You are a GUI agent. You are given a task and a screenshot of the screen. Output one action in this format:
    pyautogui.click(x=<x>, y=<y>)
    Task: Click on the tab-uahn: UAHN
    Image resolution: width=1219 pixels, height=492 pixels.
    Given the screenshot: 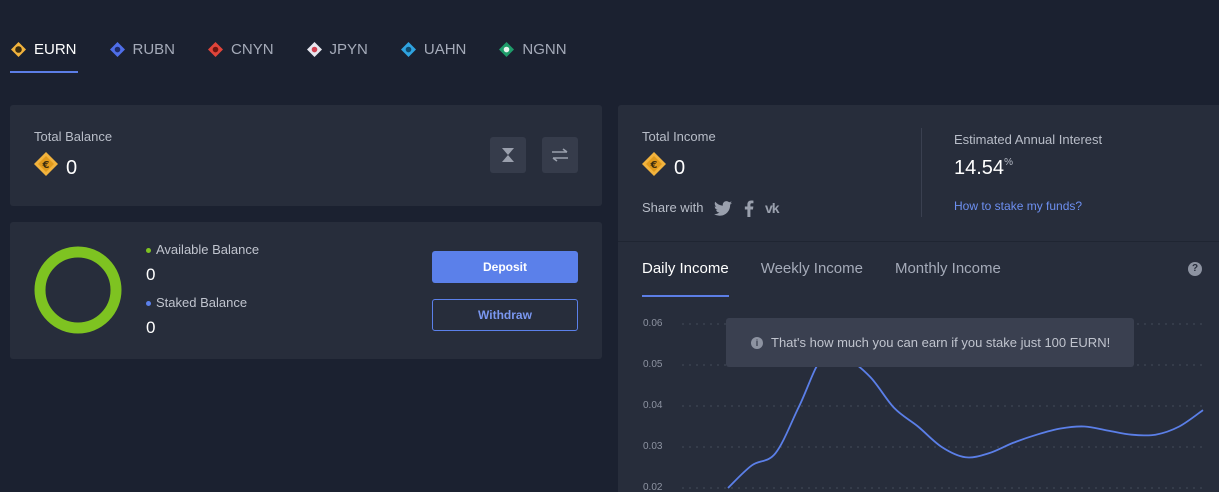 What is the action you would take?
    pyautogui.click(x=434, y=49)
    